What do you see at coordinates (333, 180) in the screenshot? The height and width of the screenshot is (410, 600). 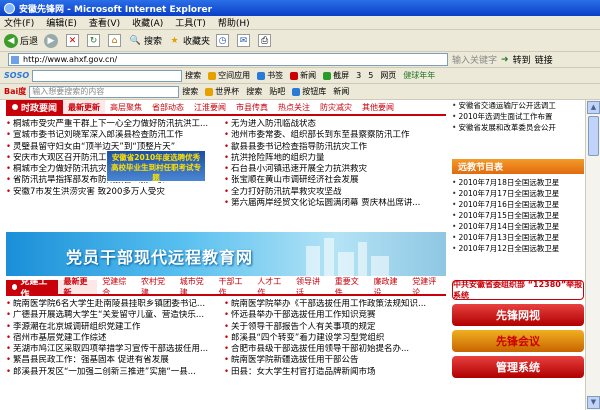 I see `list-item: 张宝顺在黄山市调研经济社会发展` at bounding box center [333, 180].